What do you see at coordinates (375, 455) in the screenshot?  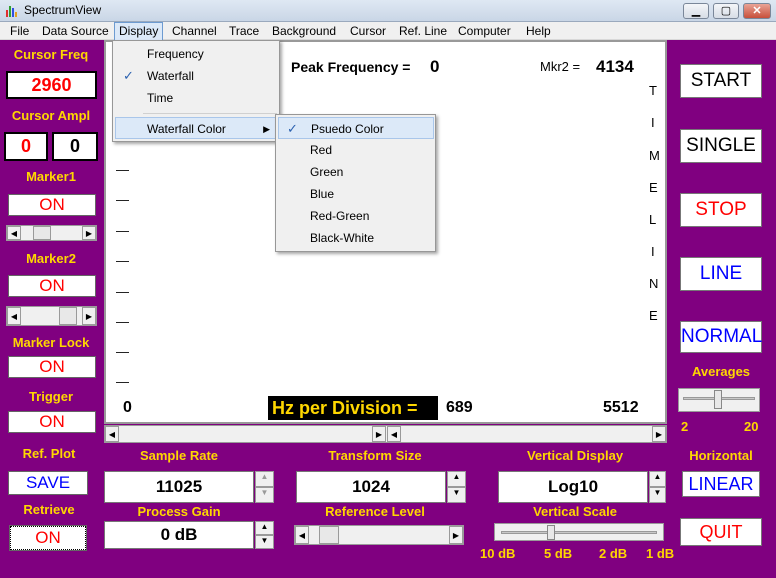 I see `transform-size-label: Transform Size` at bounding box center [375, 455].